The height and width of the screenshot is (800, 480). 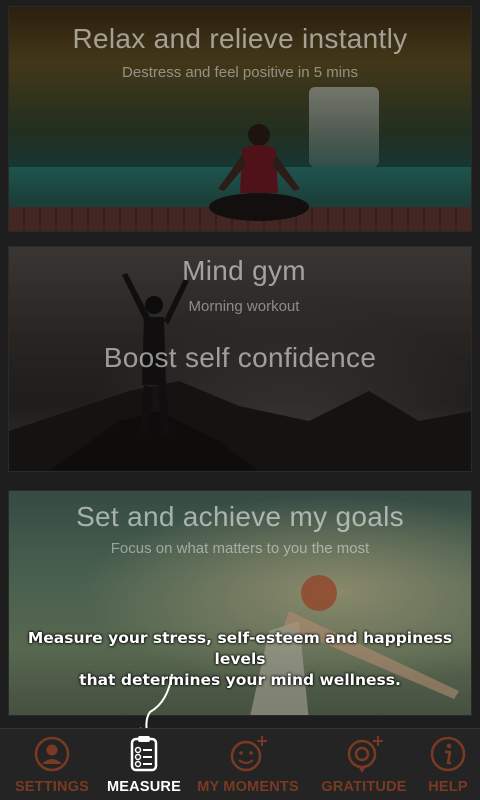 I want to click on nav-my-moments: MY MOMENTS, so click(x=248, y=764).